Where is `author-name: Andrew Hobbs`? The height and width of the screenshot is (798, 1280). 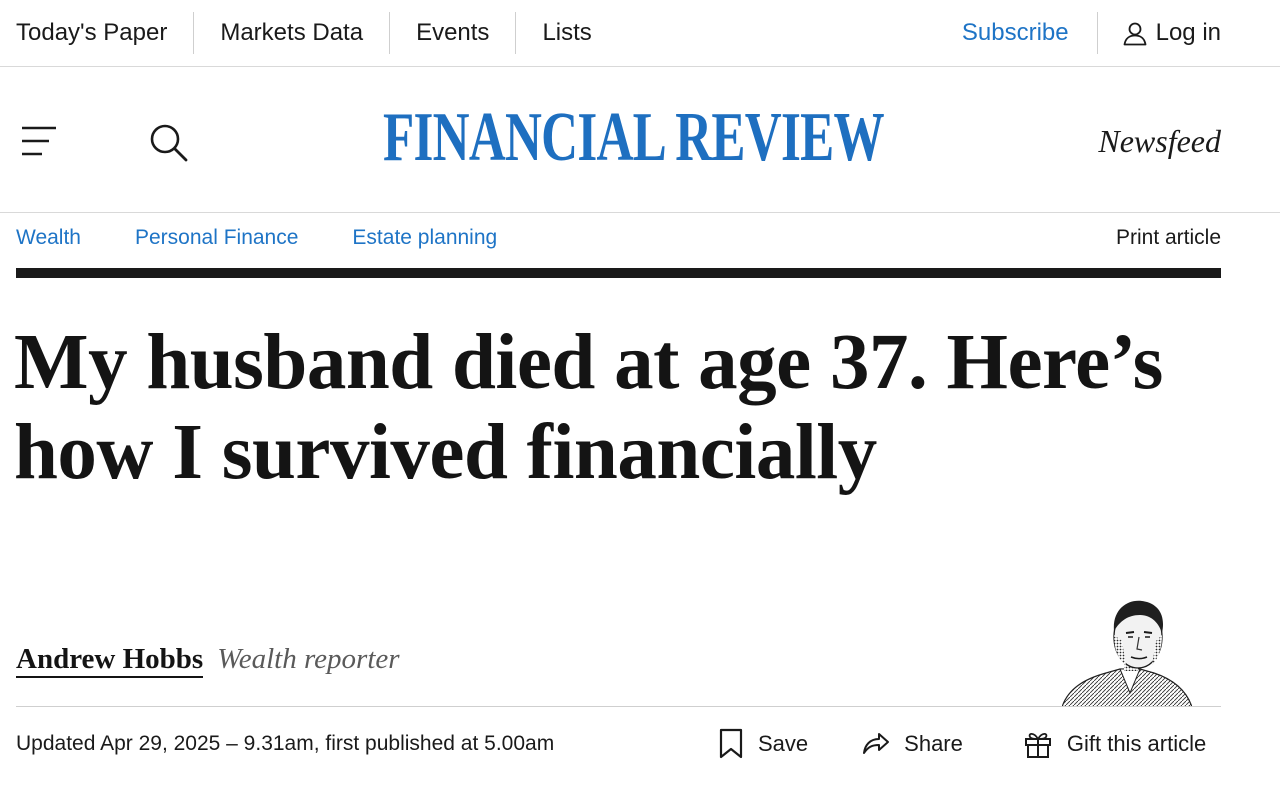
author-name: Andrew Hobbs is located at coordinates (110, 660).